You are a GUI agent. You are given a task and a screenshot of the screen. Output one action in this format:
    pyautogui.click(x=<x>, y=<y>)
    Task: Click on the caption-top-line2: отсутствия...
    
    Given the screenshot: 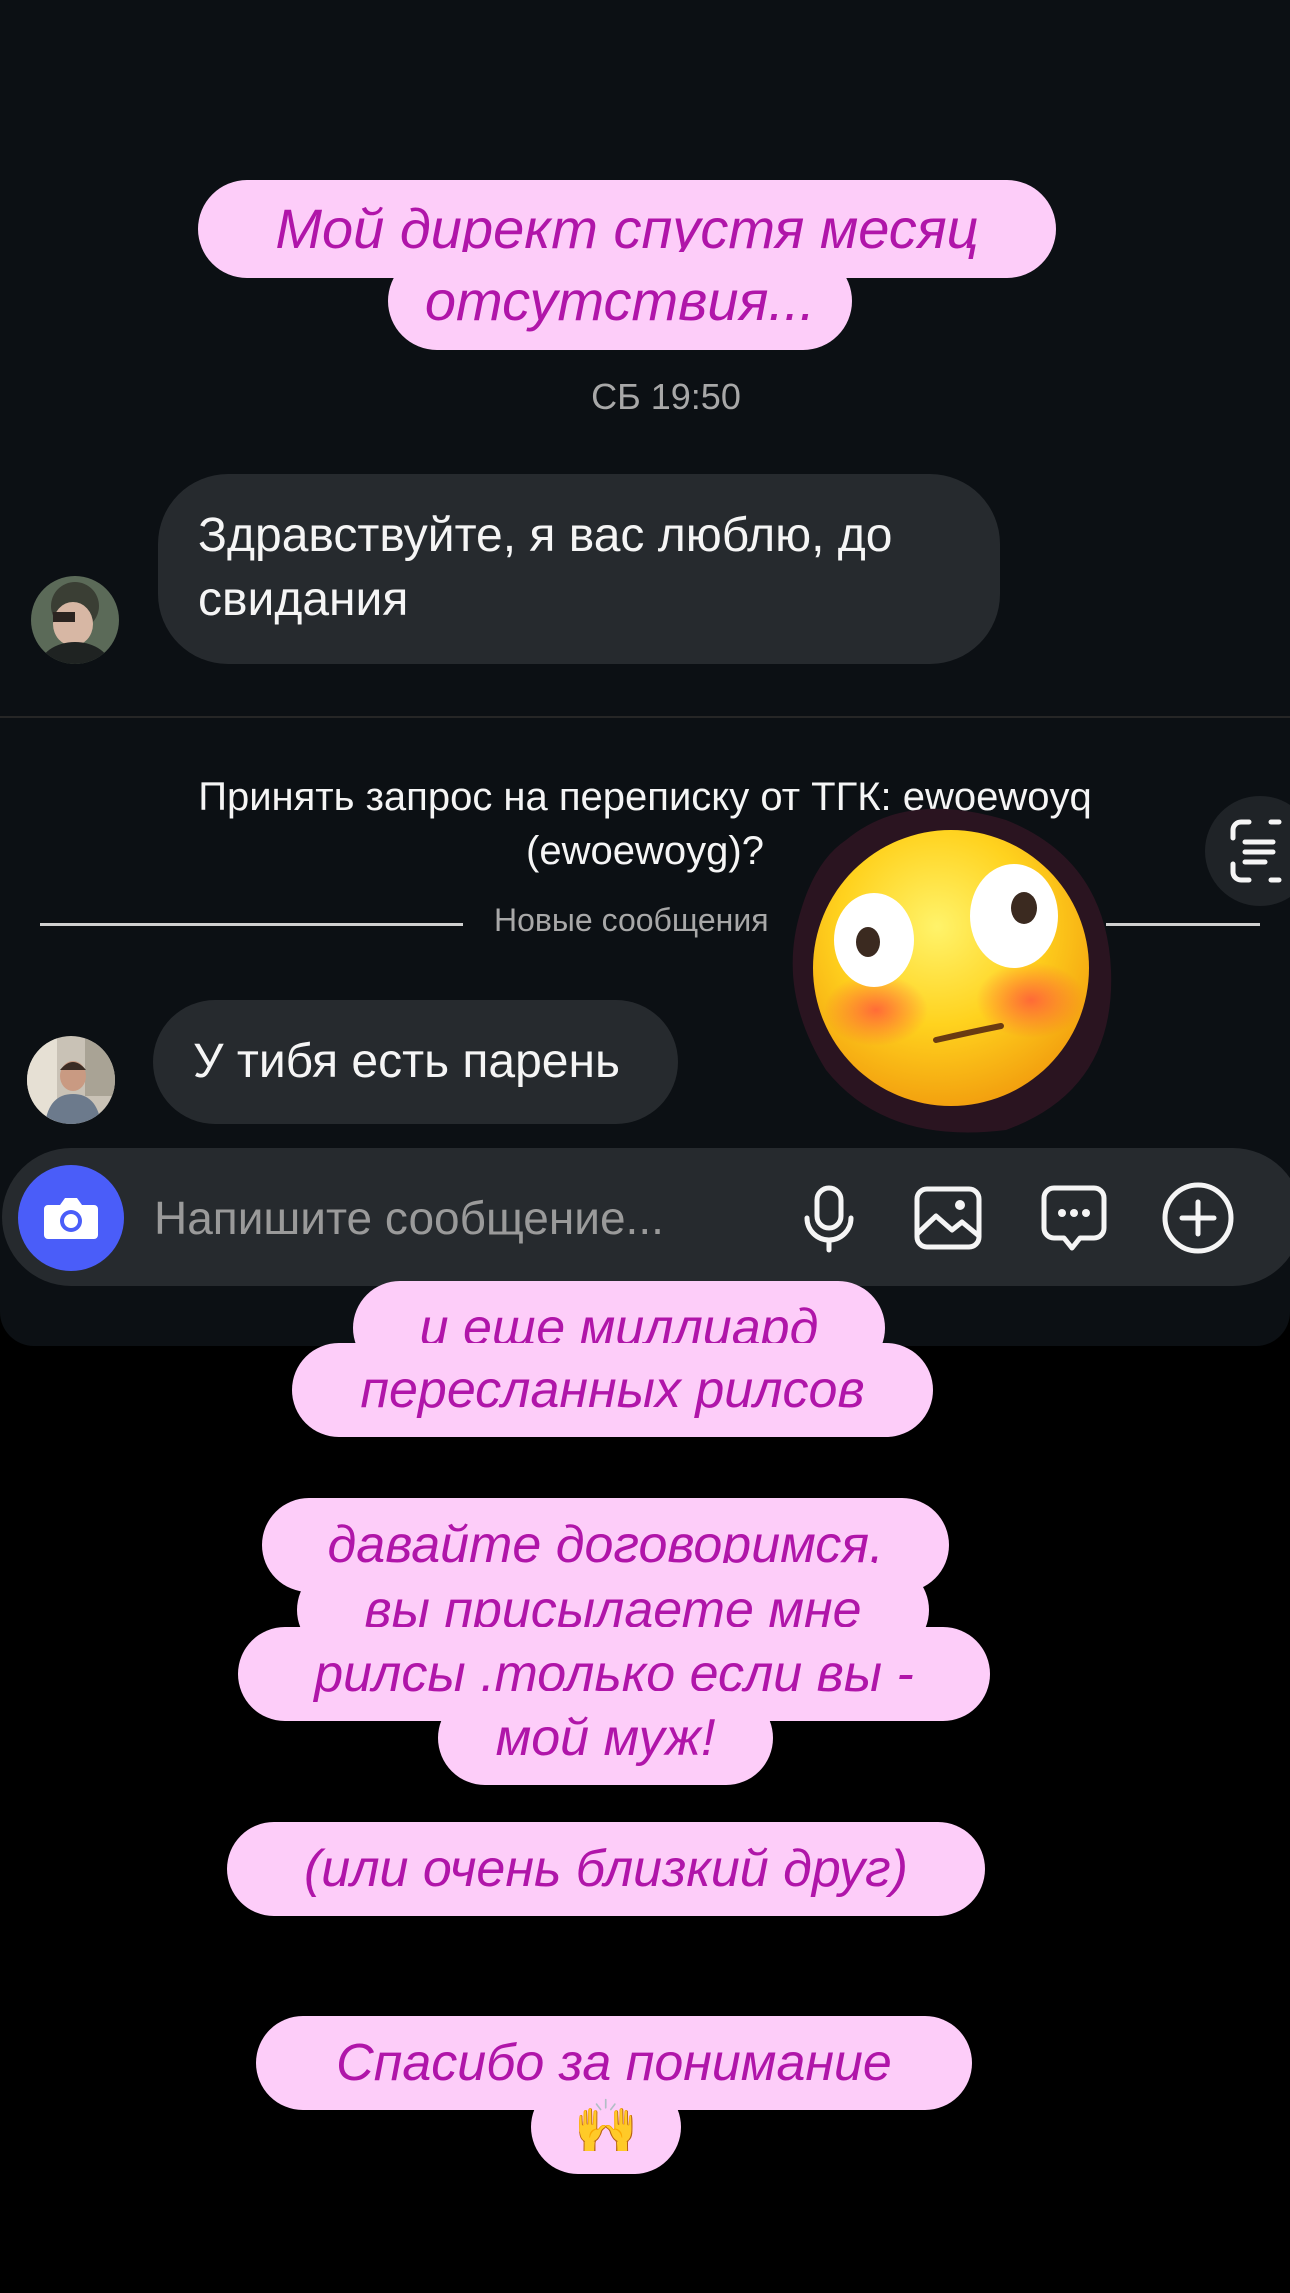 What is the action you would take?
    pyautogui.click(x=620, y=301)
    